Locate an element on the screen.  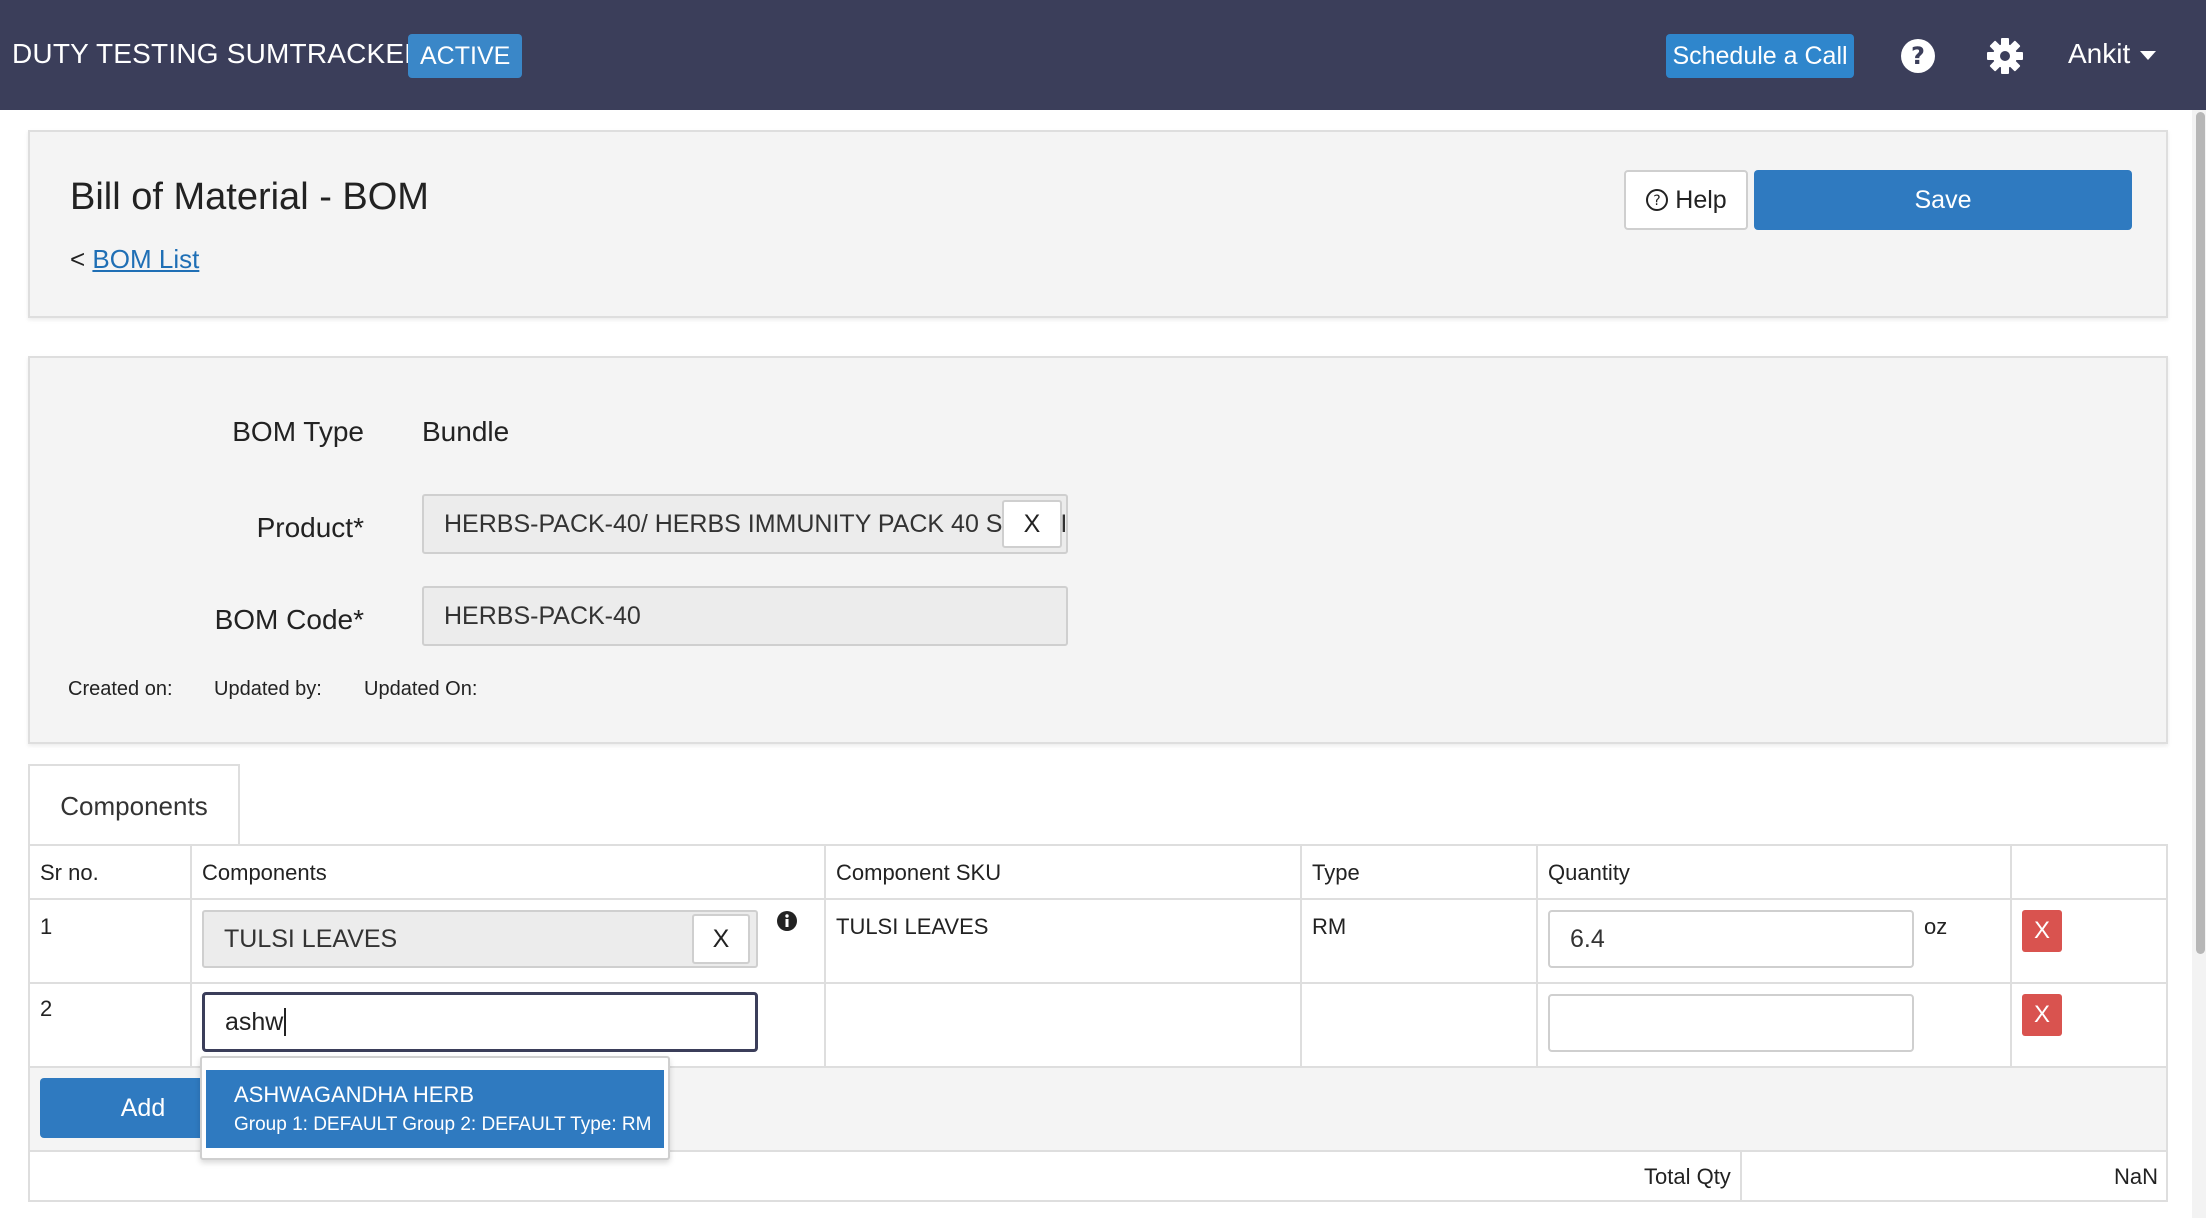
row1-component-clear-button: X is located at coordinates (721, 939).